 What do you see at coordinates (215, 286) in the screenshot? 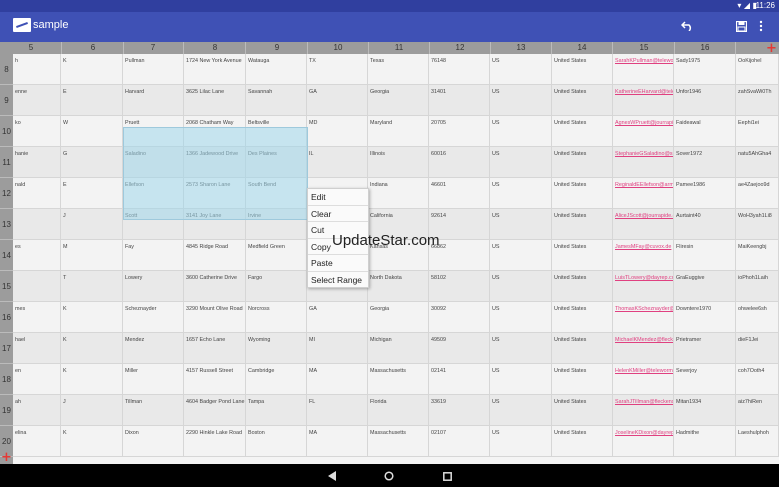
I see `table-cell: 3600 Catherine Drive` at bounding box center [215, 286].